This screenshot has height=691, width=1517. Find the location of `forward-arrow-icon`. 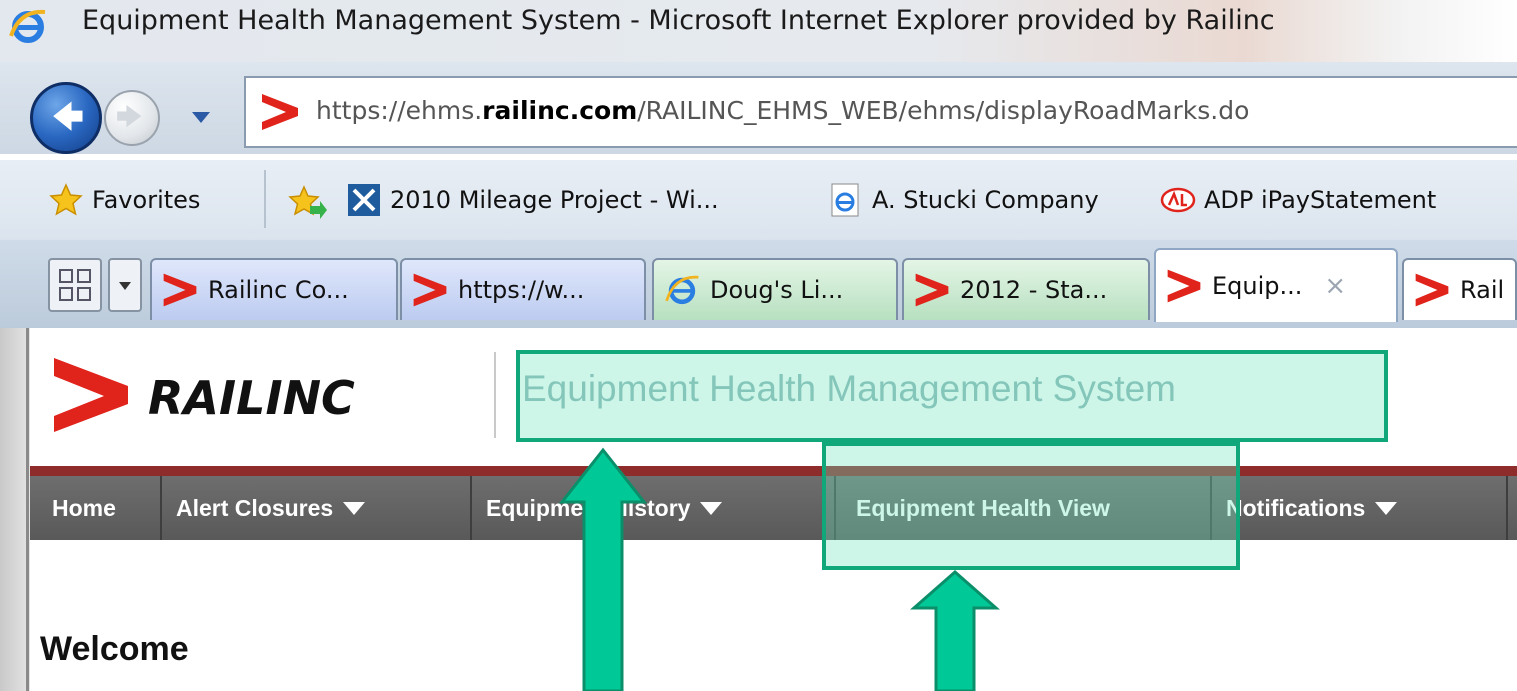

forward-arrow-icon is located at coordinates (129, 116).